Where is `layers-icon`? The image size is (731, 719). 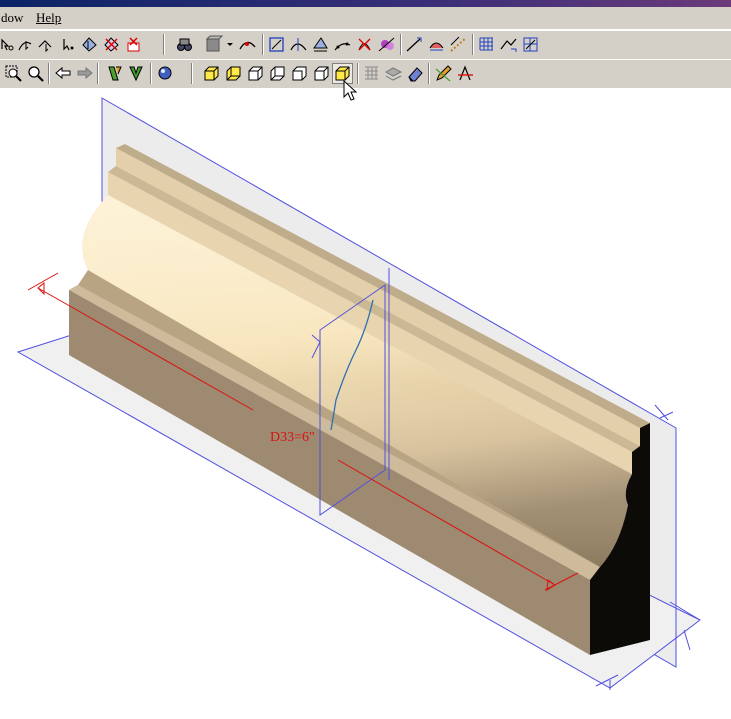
layers-icon is located at coordinates (393, 73).